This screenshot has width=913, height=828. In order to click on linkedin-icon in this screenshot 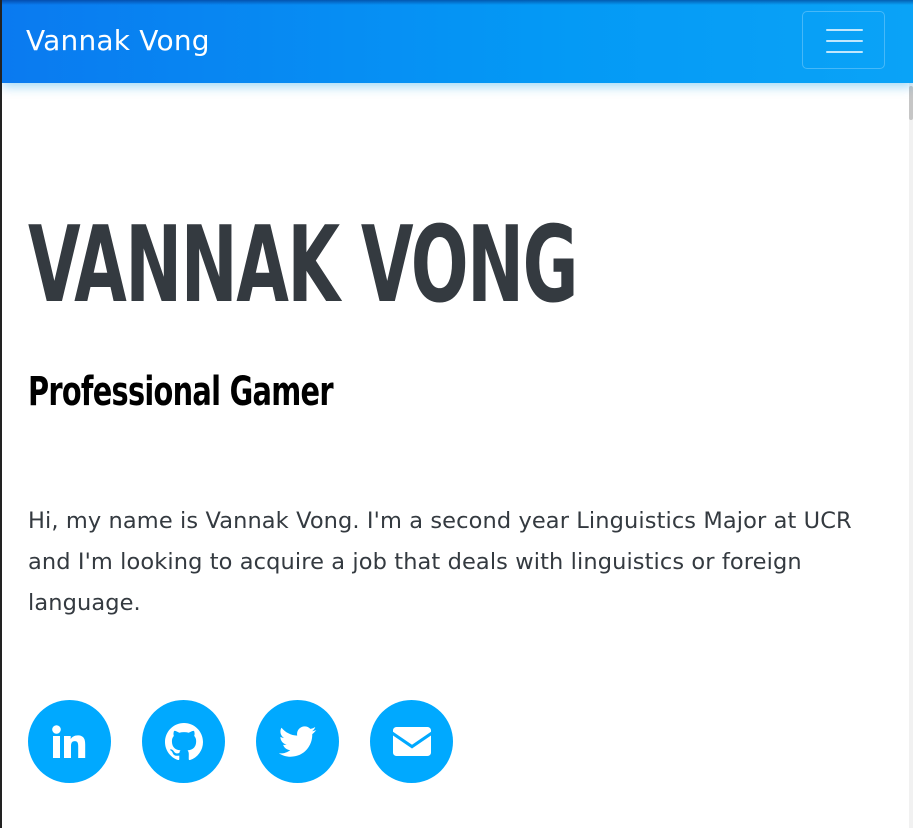, I will do `click(69, 741)`.